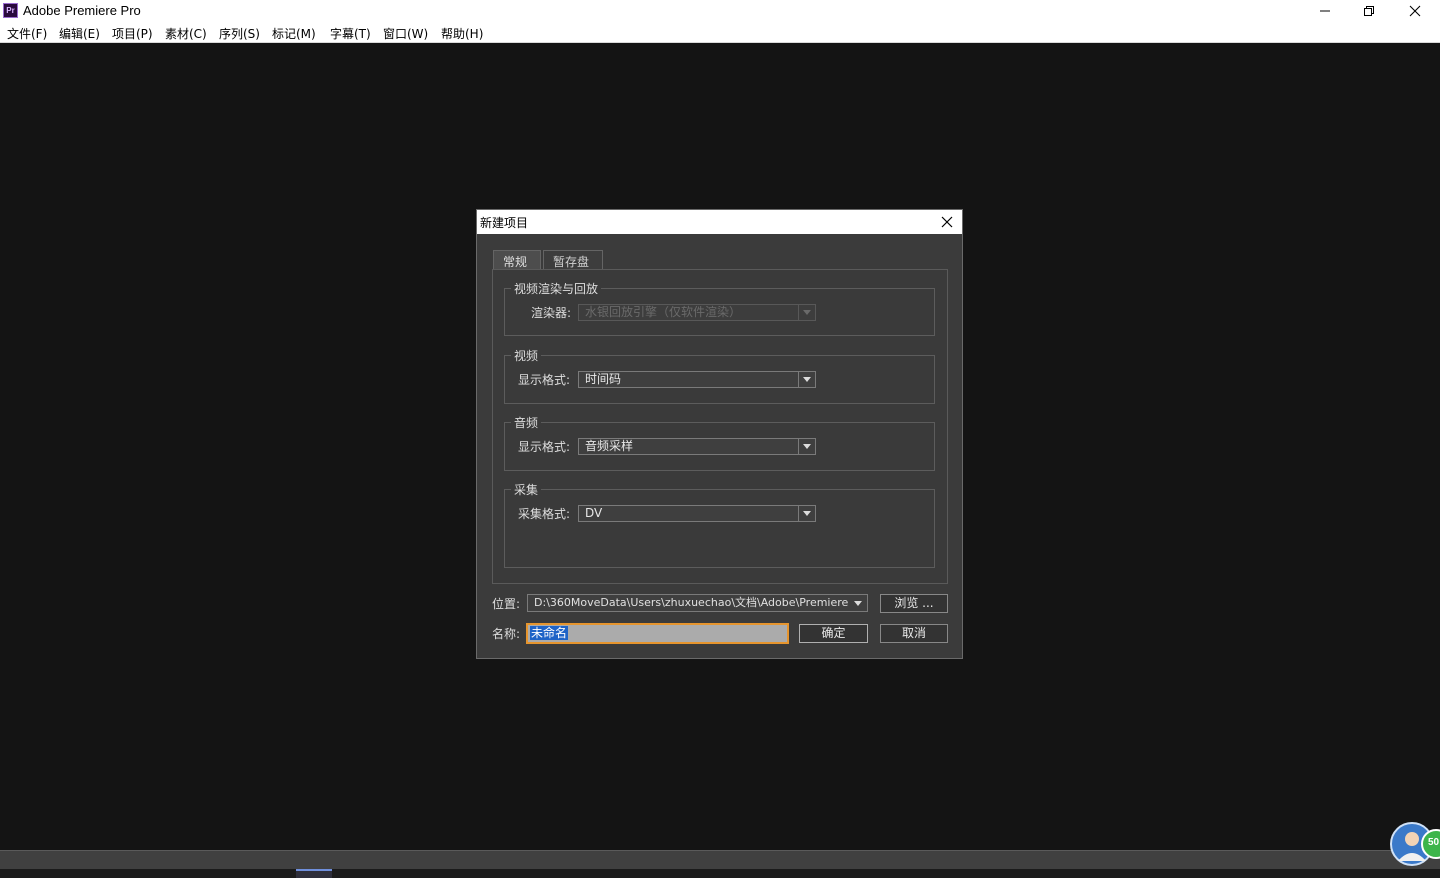  Describe the element at coordinates (719, 524) in the screenshot. I see `capture-group: 采集 采集格式: DV` at that location.